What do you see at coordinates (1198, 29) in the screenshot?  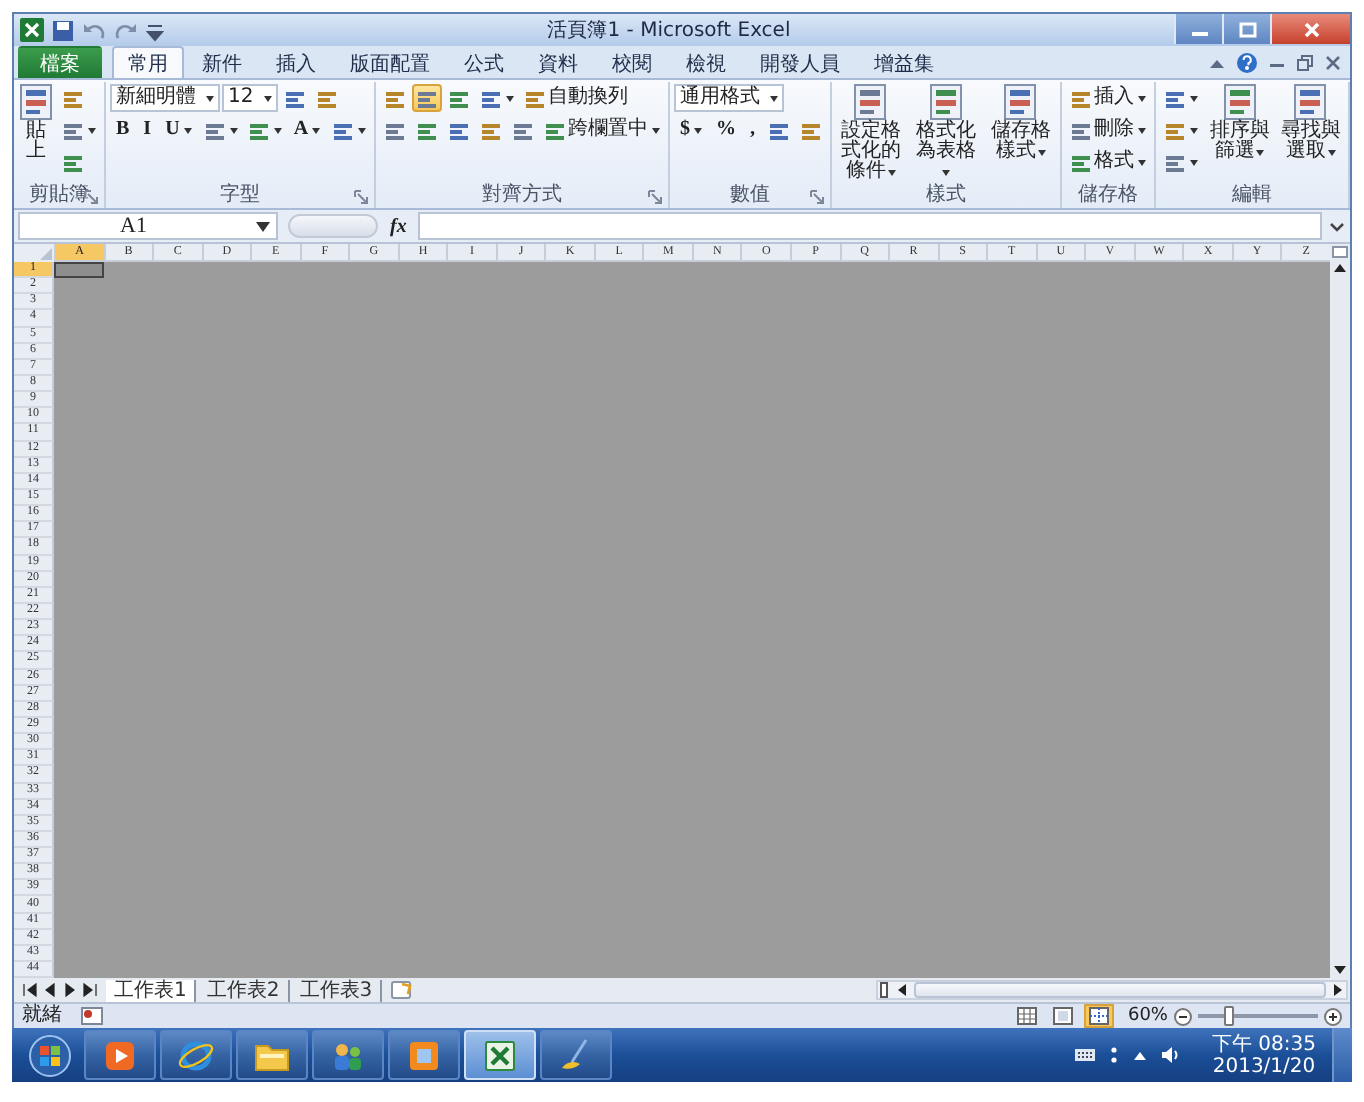 I see `minimize-button` at bounding box center [1198, 29].